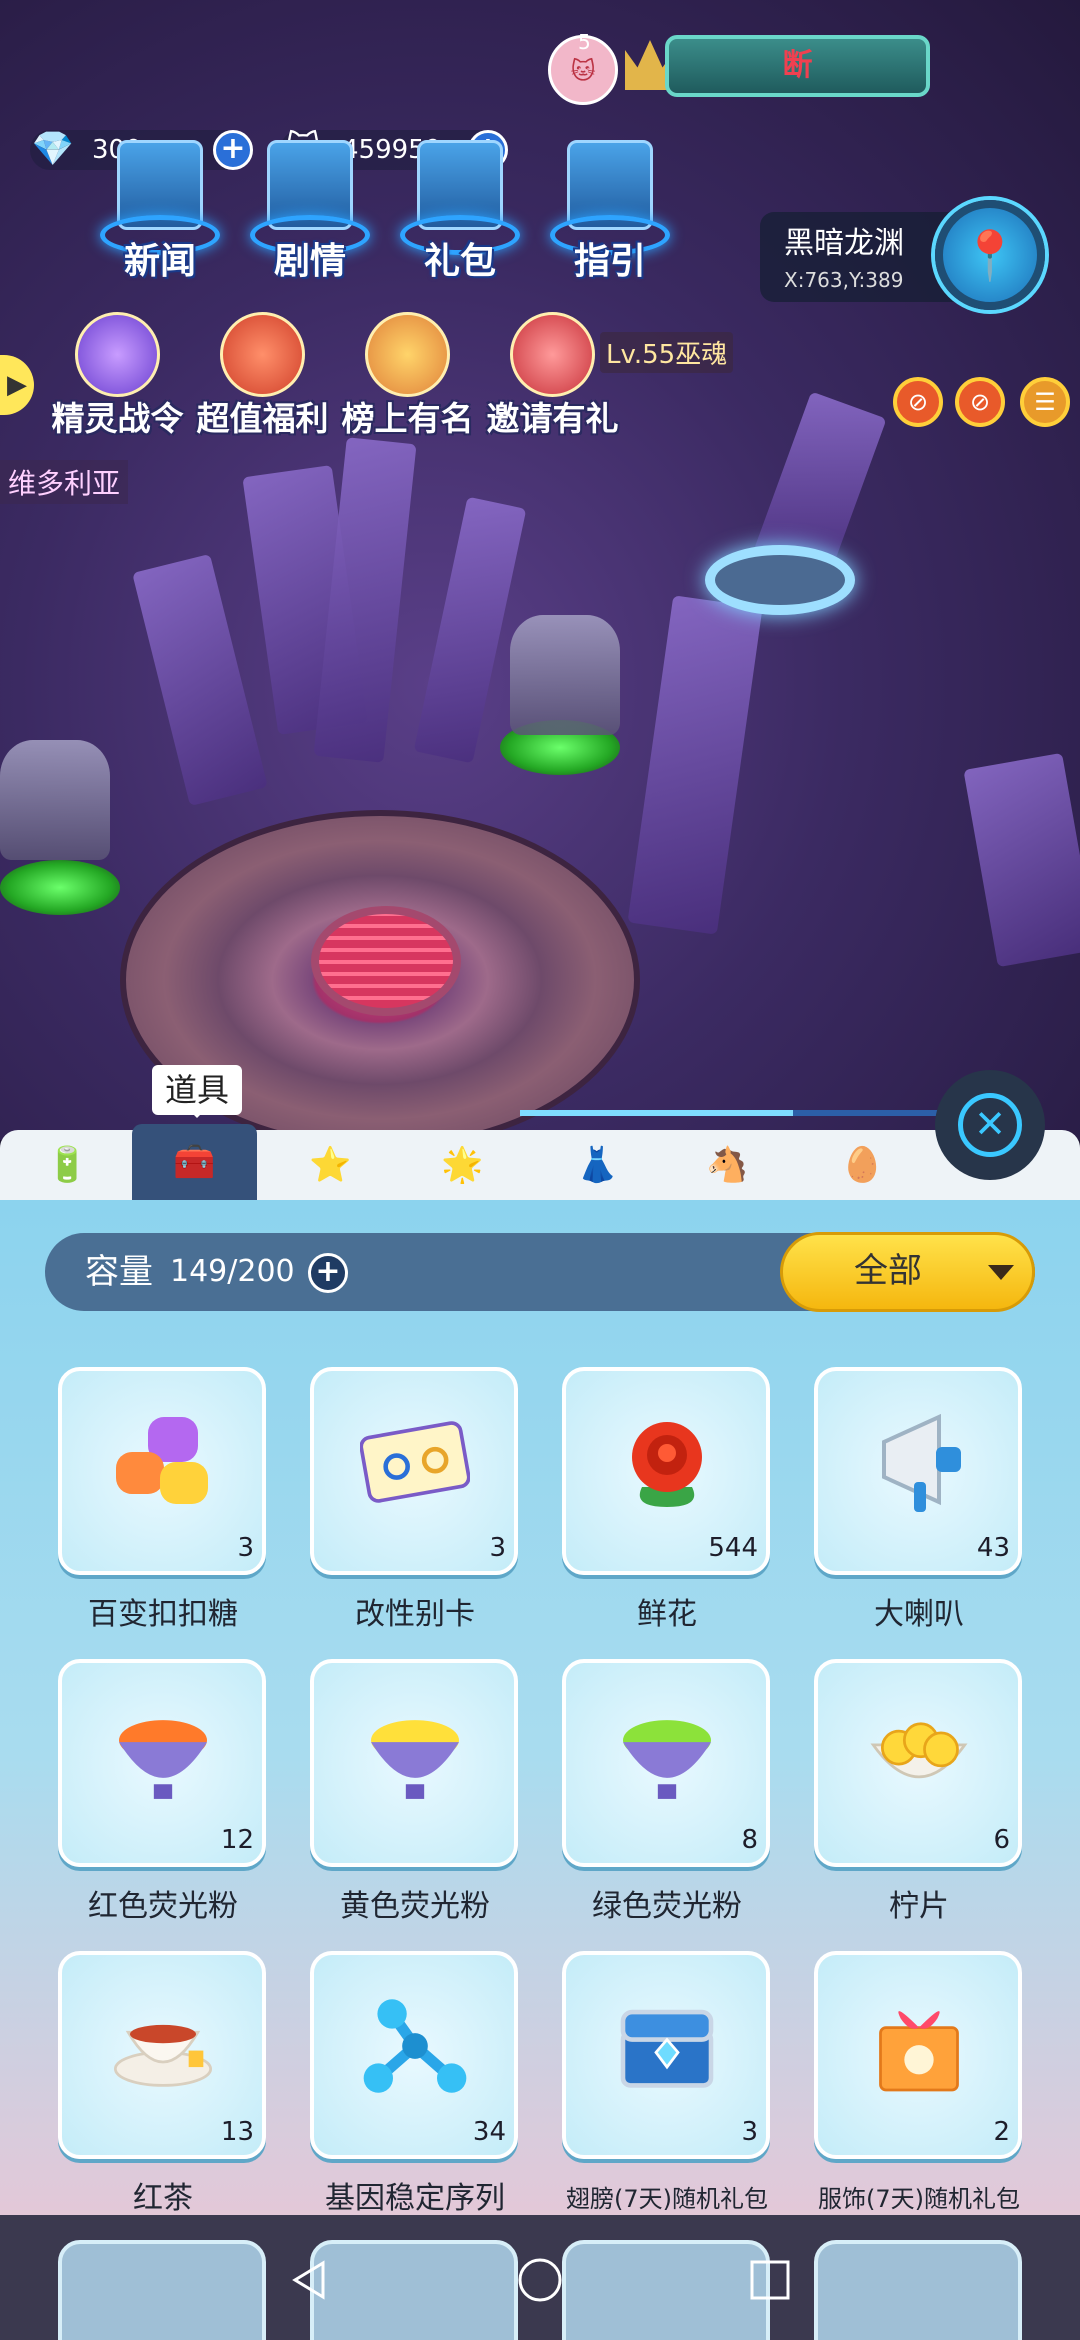  I want to click on inventory-item: 544 鲜花, so click(667, 1499).